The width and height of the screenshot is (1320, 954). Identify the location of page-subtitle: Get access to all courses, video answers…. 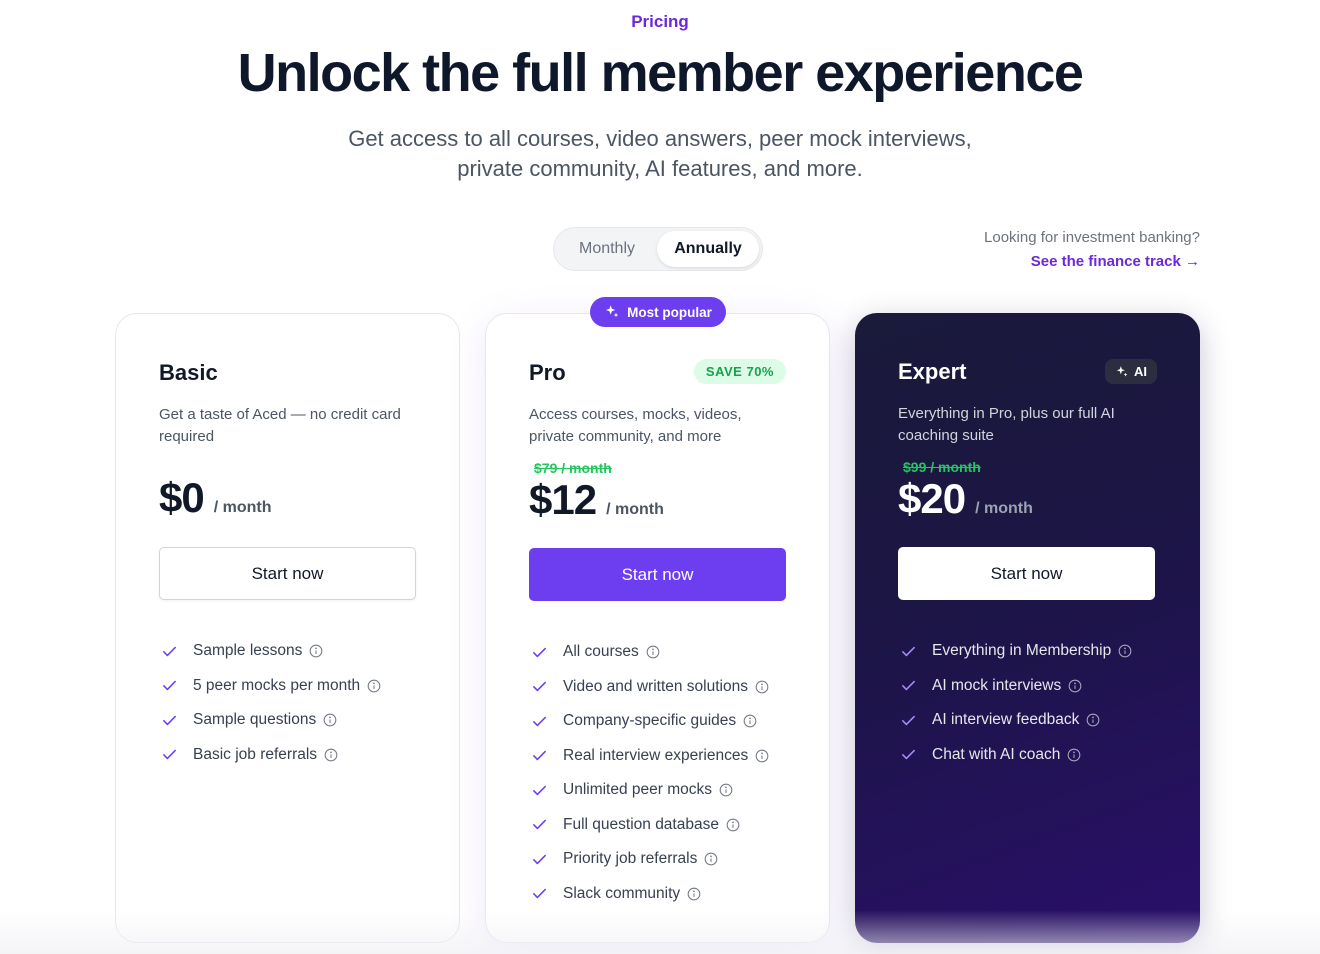
(660, 154).